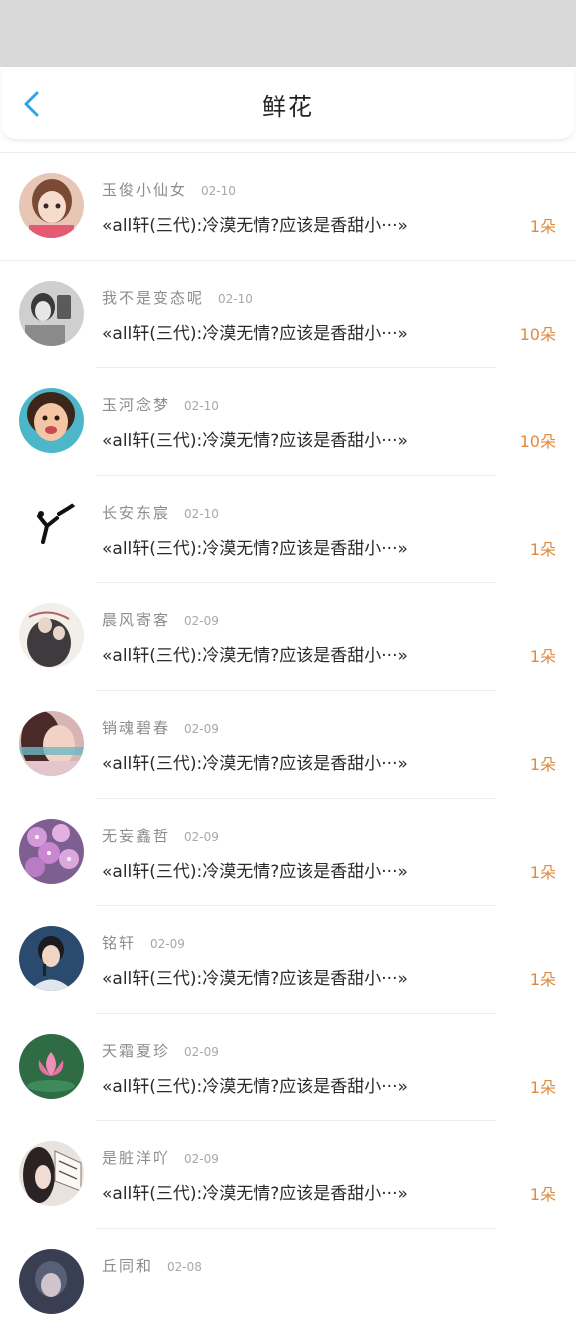 This screenshot has height=1337, width=576. I want to click on page-title: 鲜花, so click(288, 107).